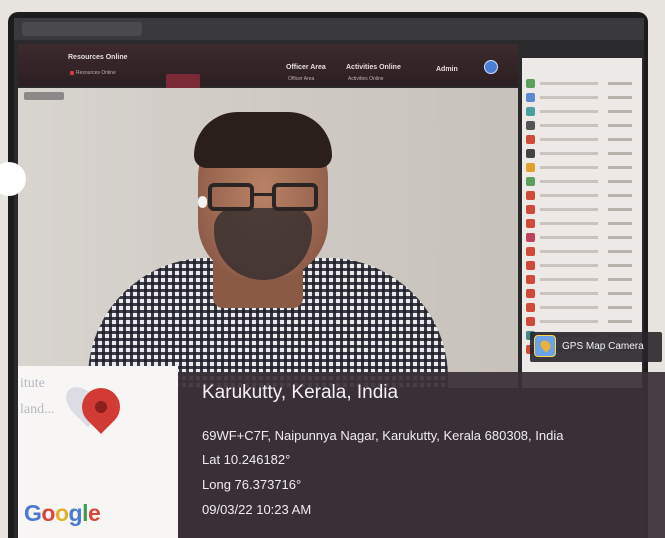  What do you see at coordinates (329, 29) in the screenshot?
I see `browser-top-bar` at bounding box center [329, 29].